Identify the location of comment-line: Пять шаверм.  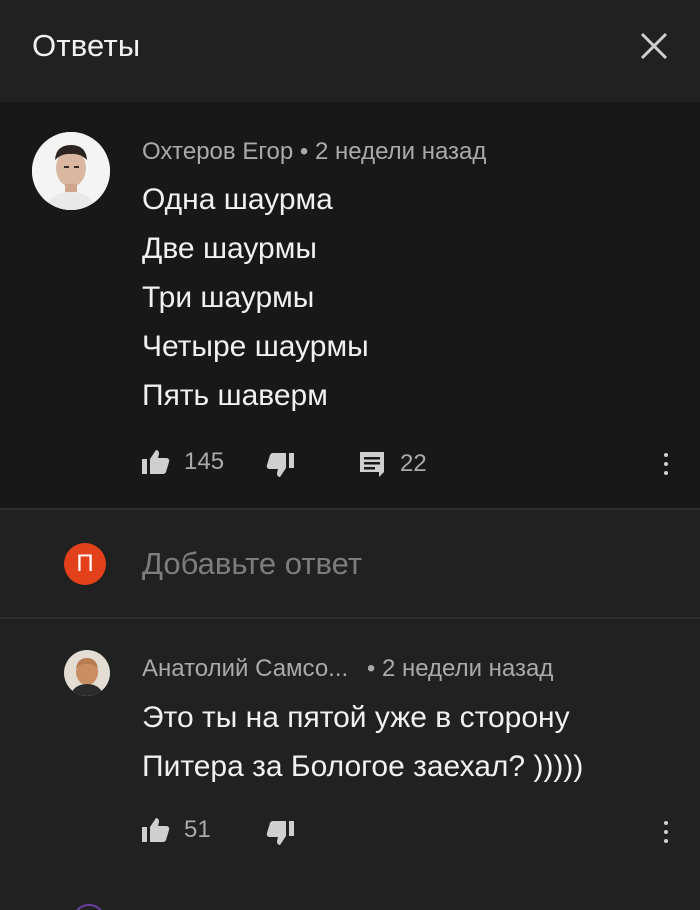
(235, 395).